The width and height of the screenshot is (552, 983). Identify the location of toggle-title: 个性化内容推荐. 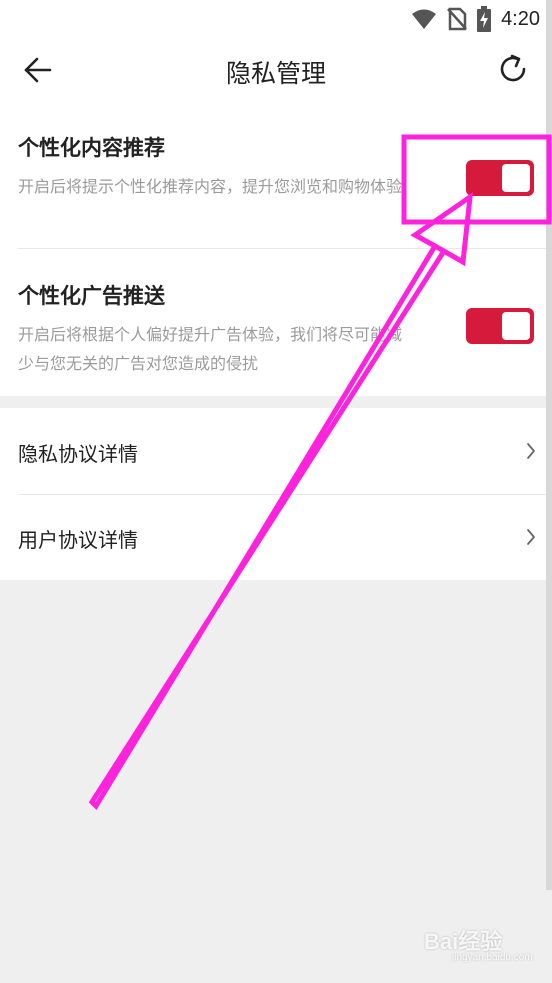
(91, 148).